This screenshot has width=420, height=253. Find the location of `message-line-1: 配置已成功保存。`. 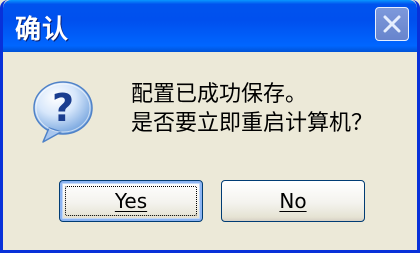

message-line-1: 配置已成功保存。 is located at coordinates (219, 94).